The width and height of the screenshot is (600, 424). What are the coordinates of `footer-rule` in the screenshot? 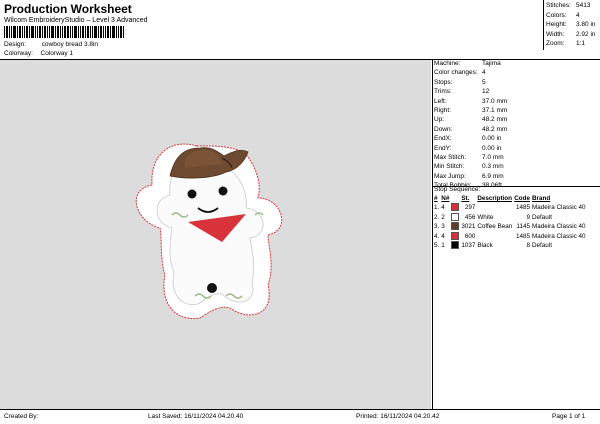 It's located at (300, 409).